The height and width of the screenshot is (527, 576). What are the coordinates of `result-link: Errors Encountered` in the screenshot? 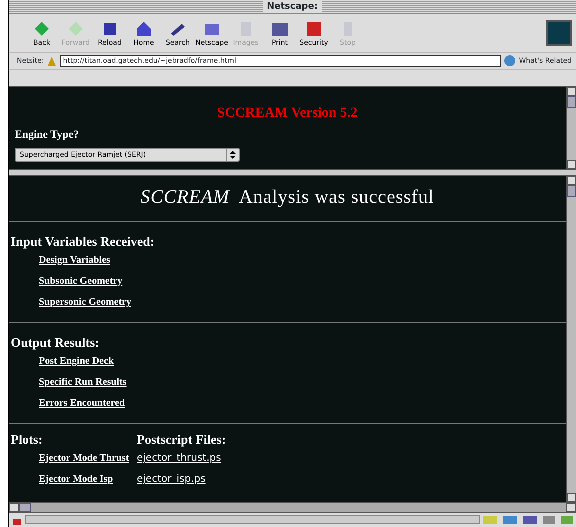 It's located at (302, 404).